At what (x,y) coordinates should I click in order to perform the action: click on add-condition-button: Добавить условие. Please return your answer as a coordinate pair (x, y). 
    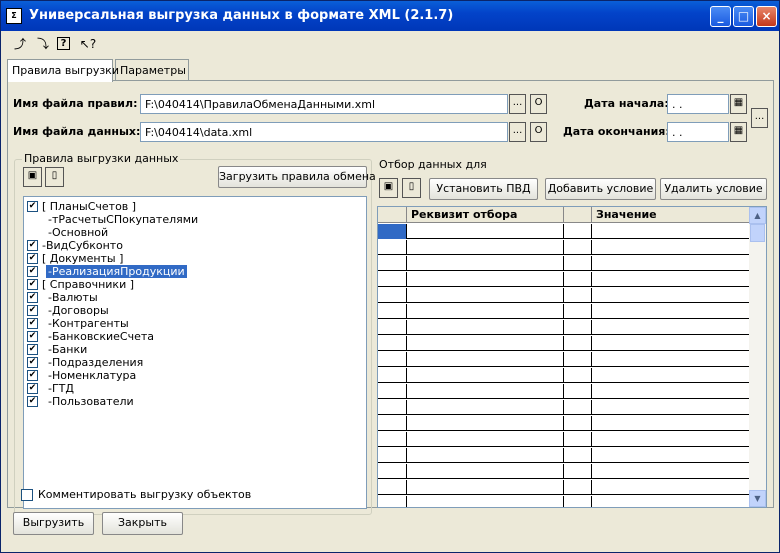
    Looking at the image, I should click on (600, 189).